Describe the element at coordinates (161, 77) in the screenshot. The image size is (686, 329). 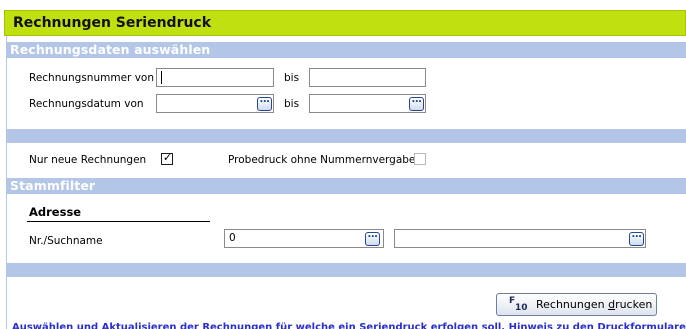
I see `text-caret` at that location.